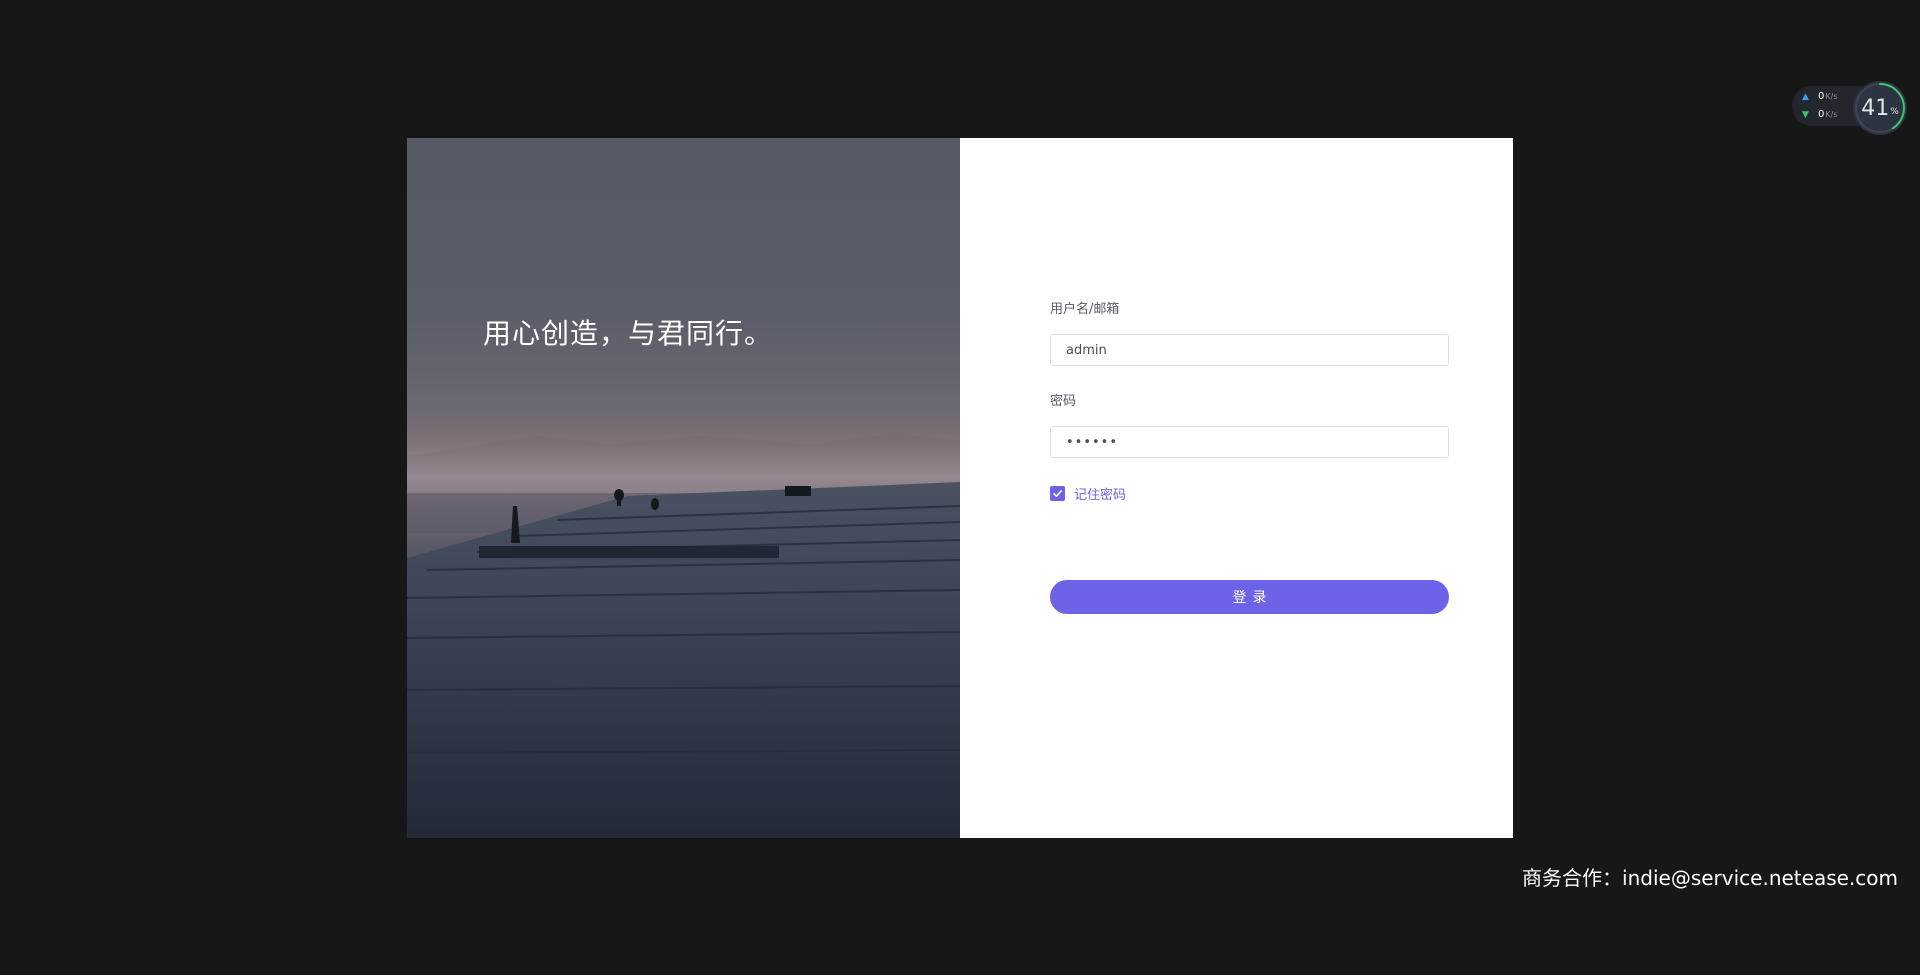 The image size is (1920, 975). I want to click on usage-readout: 41%, so click(1880, 108).